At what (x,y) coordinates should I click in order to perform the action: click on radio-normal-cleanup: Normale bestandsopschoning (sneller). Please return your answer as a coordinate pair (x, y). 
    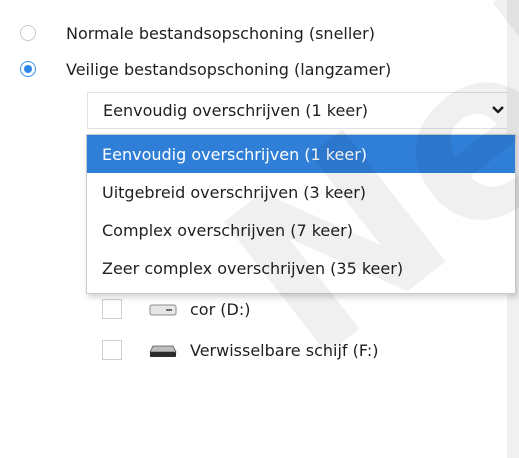
    Looking at the image, I should click on (197, 33).